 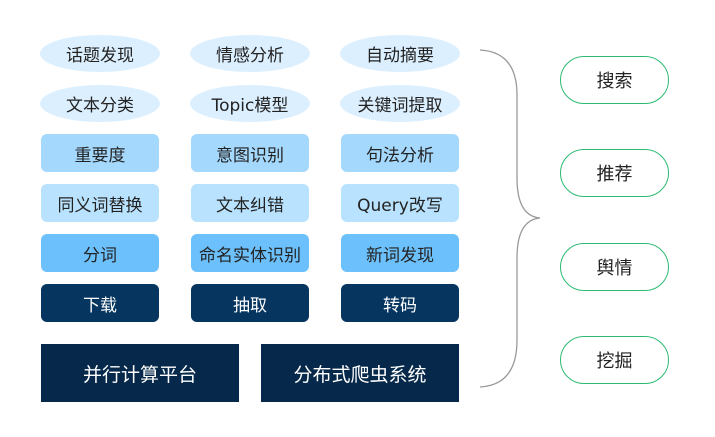 I want to click on app-recommendation: 推荐, so click(x=614, y=173).